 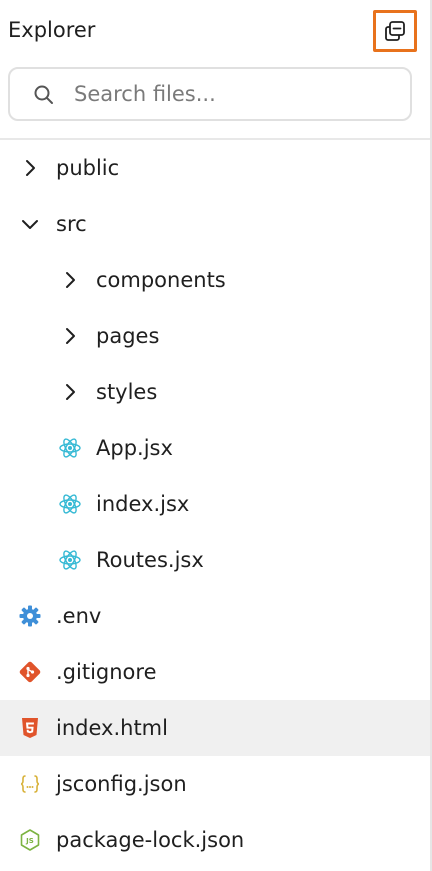 I want to click on explorer-header: Explorer, so click(x=215, y=30).